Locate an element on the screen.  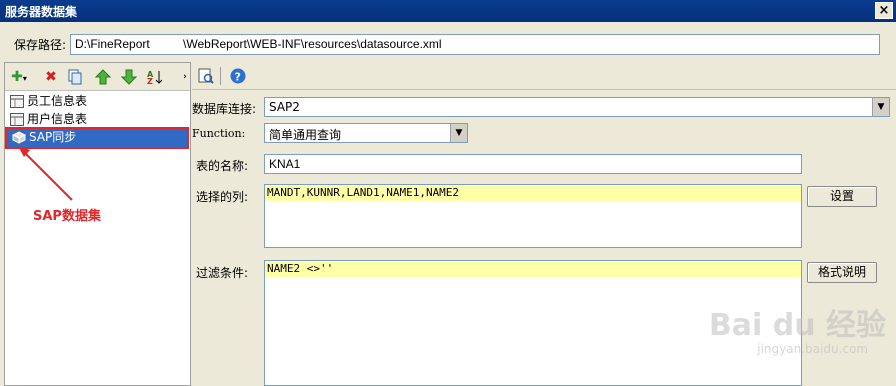
function-label: Function: is located at coordinates (219, 133).